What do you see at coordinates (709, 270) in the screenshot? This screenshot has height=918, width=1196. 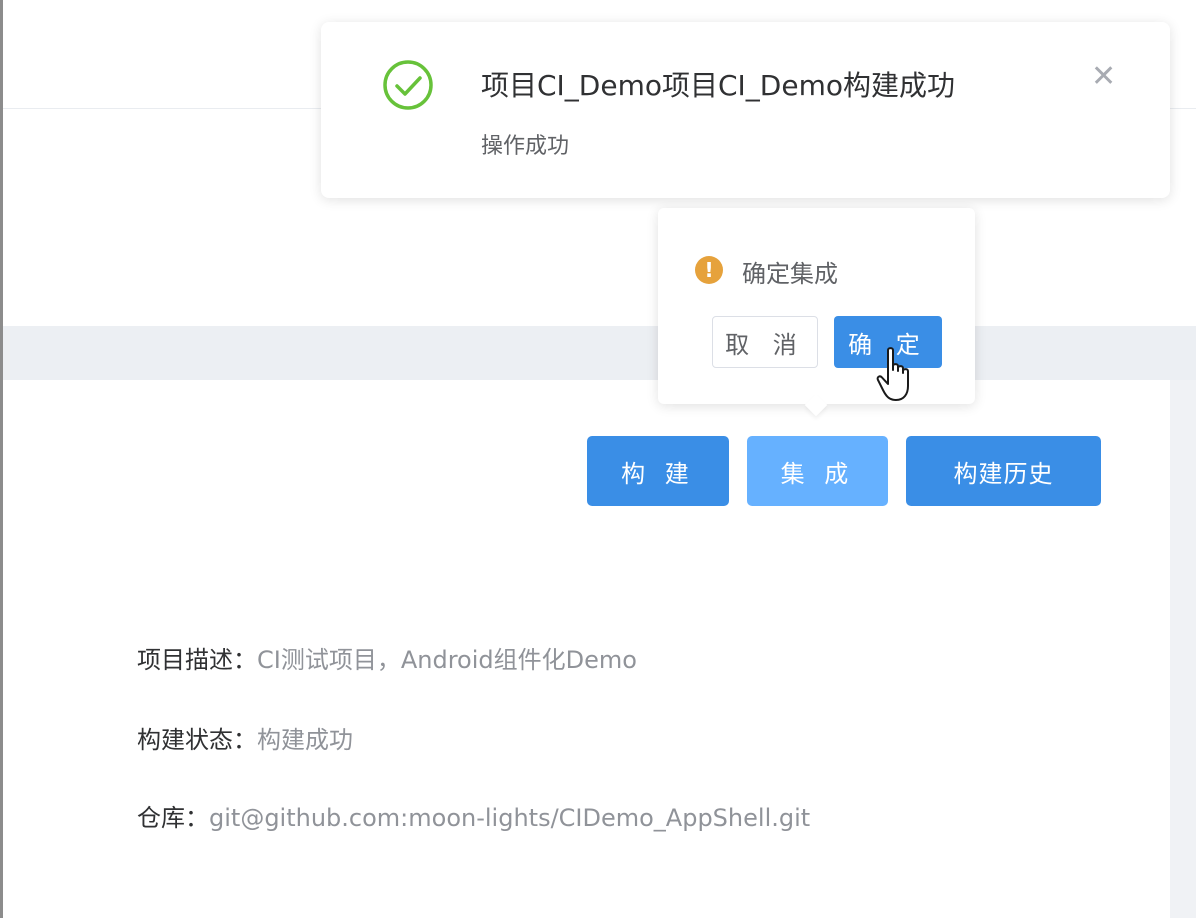 I see `warning-icon: !` at bounding box center [709, 270].